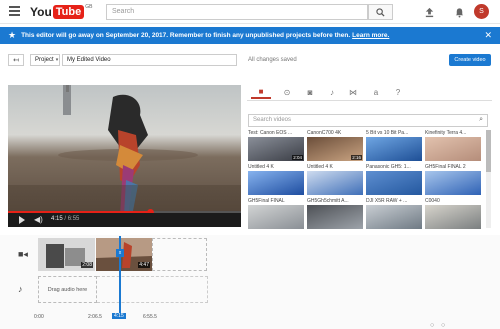 Image resolution: width=500 pixels, height=329 pixels. Describe the element at coordinates (12, 35) in the screenshot. I see `star-icon: ★` at that location.